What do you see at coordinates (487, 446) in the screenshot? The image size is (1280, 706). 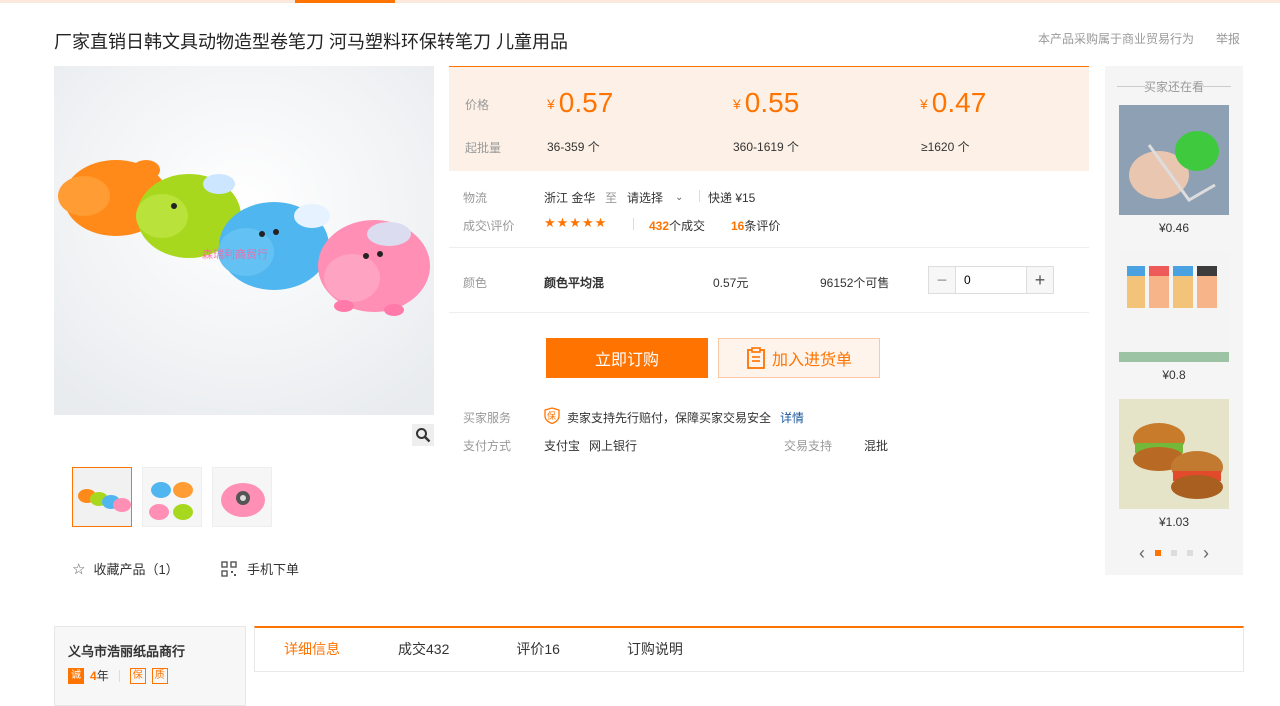 I see `payment-label: 支付方式` at bounding box center [487, 446].